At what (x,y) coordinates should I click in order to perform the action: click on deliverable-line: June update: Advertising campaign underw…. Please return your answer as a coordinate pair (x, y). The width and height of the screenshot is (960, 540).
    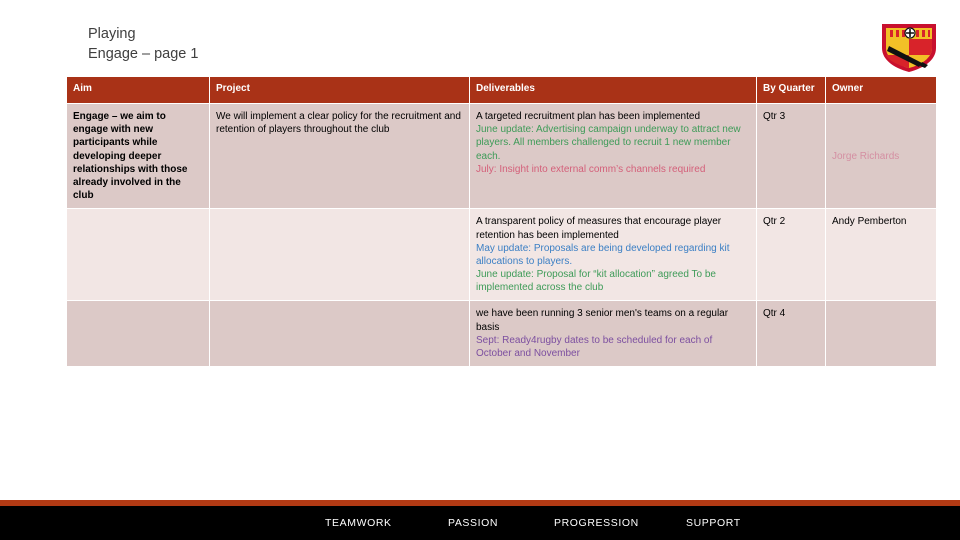
    Looking at the image, I should click on (608, 143).